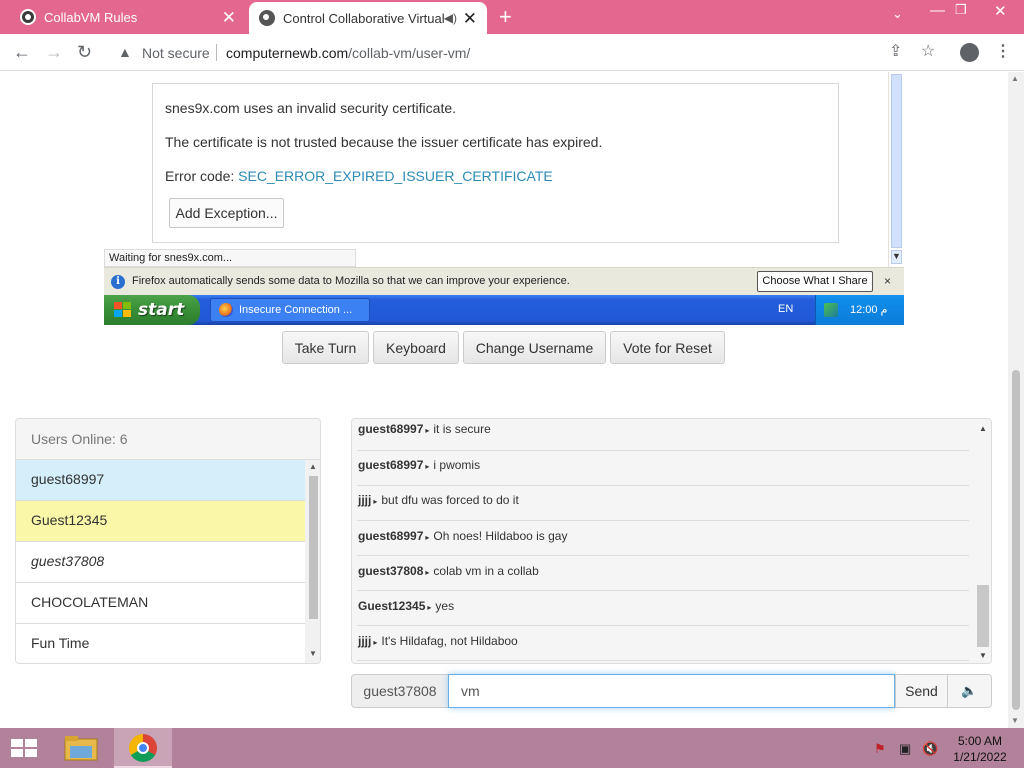  Describe the element at coordinates (983, 616) in the screenshot. I see `chat-scrollbar-thumb` at that location.